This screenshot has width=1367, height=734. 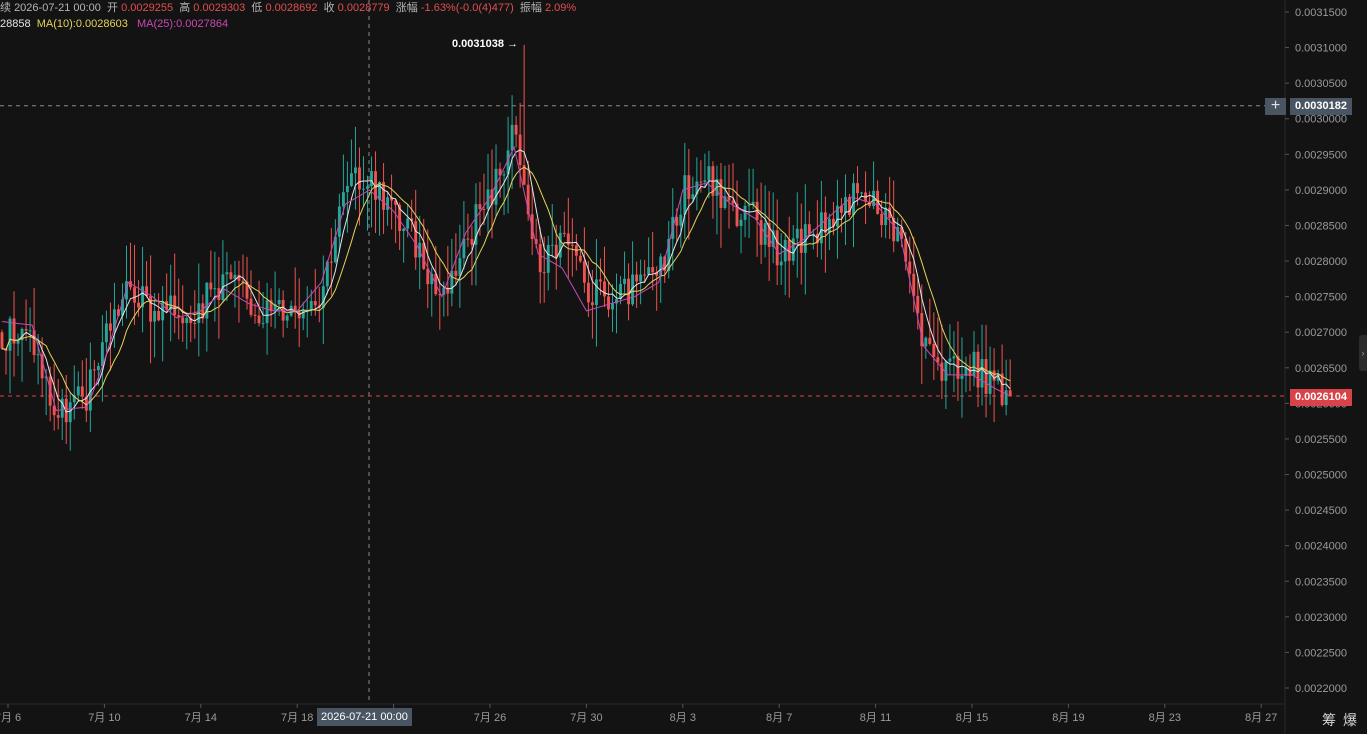 What do you see at coordinates (1275, 106) in the screenshot?
I see `add-alert-plus-icon: +` at bounding box center [1275, 106].